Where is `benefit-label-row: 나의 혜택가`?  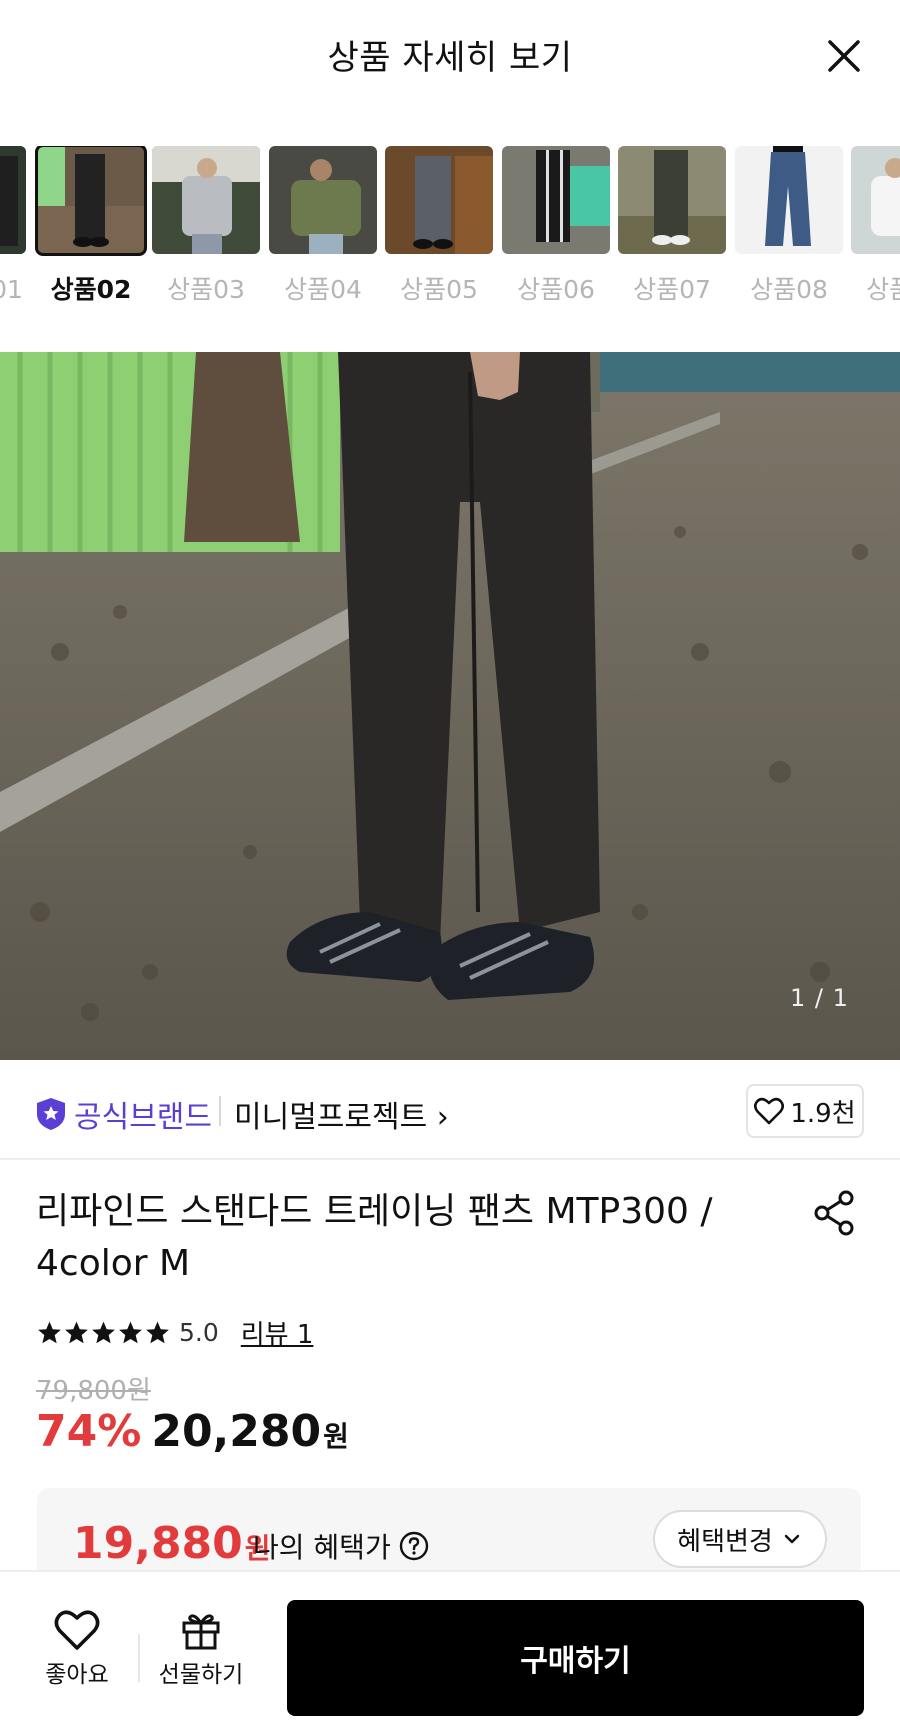
benefit-label-row: 나의 혜택가 is located at coordinates (341, 1546).